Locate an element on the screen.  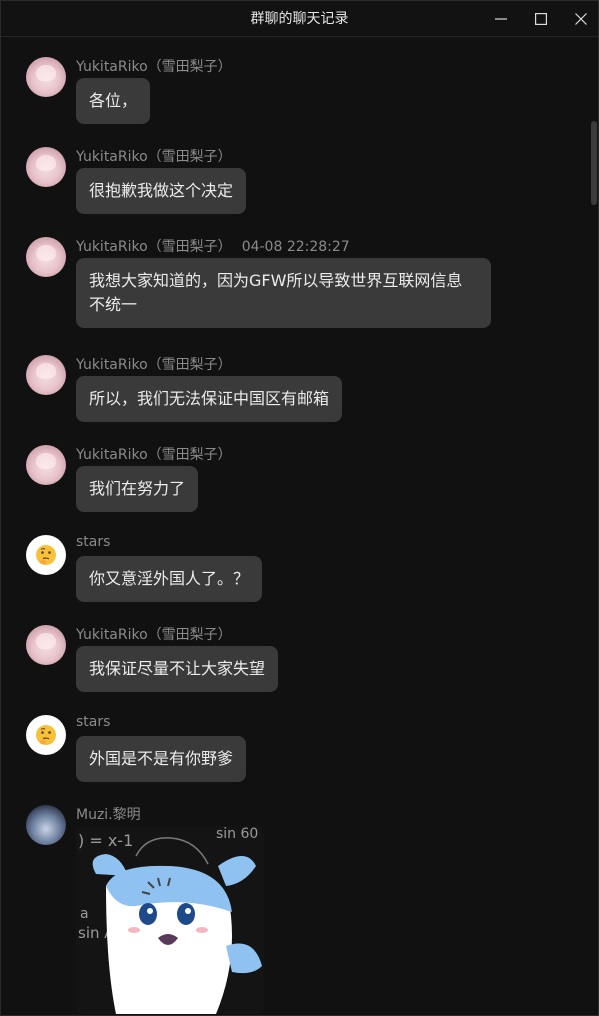
message-timestamp: 04-08 22:28:27 is located at coordinates (295, 247).